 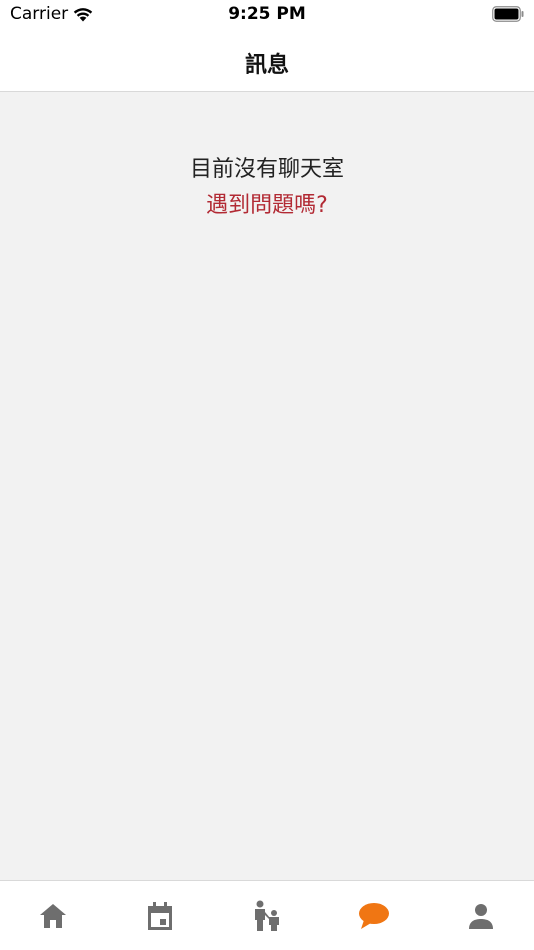 I want to click on tab-calendar, so click(x=160, y=916).